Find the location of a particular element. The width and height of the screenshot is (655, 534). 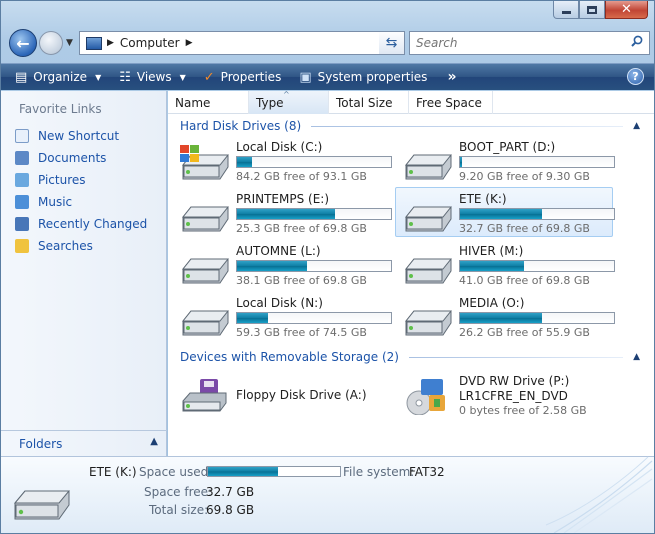

nav-link-label: Pictures is located at coordinates (62, 180).